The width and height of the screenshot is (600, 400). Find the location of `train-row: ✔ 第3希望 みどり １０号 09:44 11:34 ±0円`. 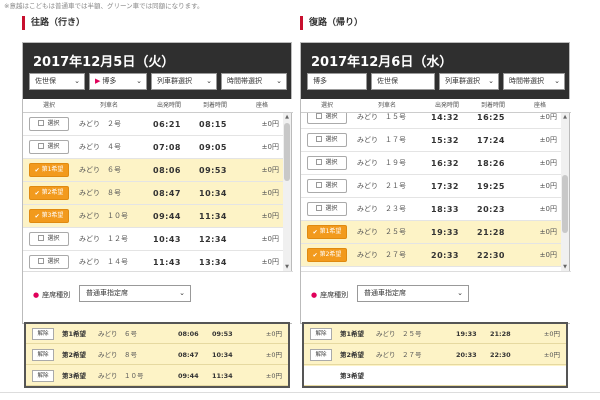

train-row: ✔ 第3希望 みどり １０号 09:44 11:34 ±0円 is located at coordinates (154, 216).